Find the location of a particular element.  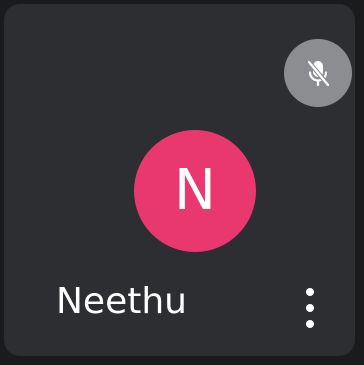

more-options-button is located at coordinates (310, 308).